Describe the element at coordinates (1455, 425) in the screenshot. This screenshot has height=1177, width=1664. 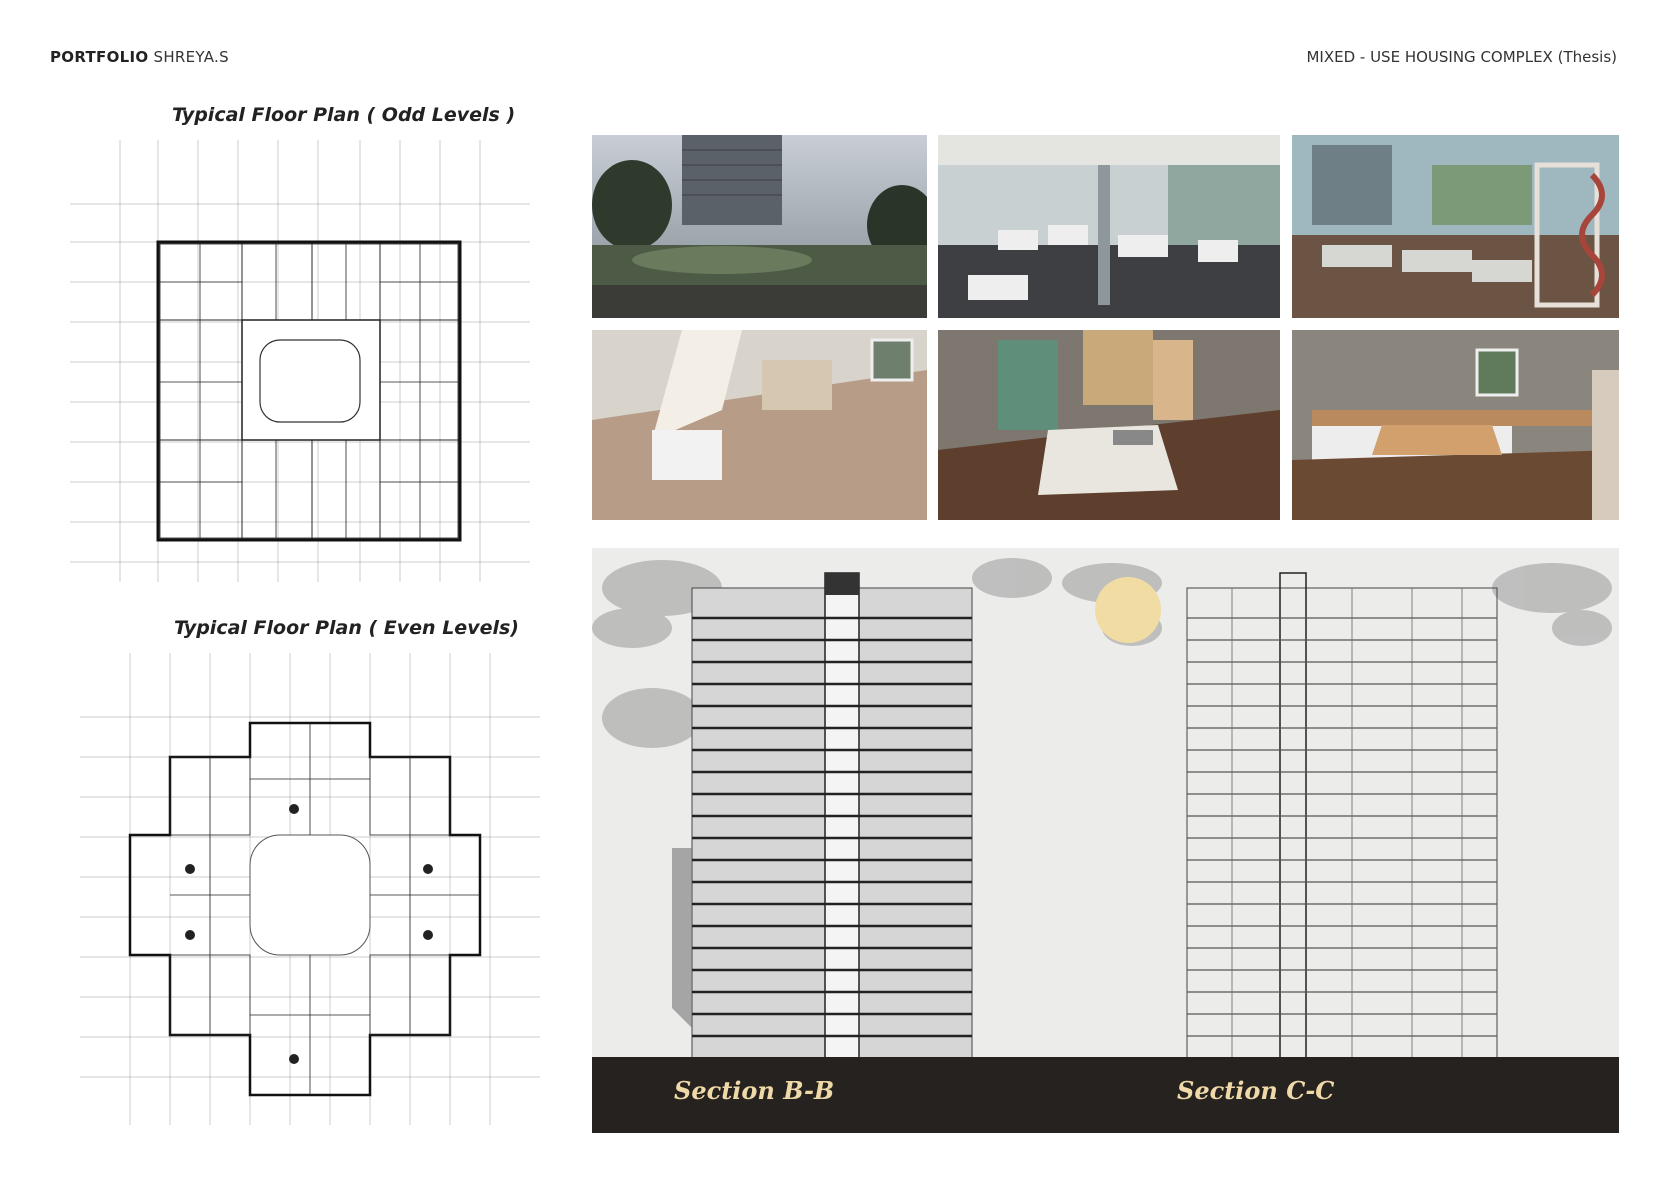
I see `render-kitchen` at that location.